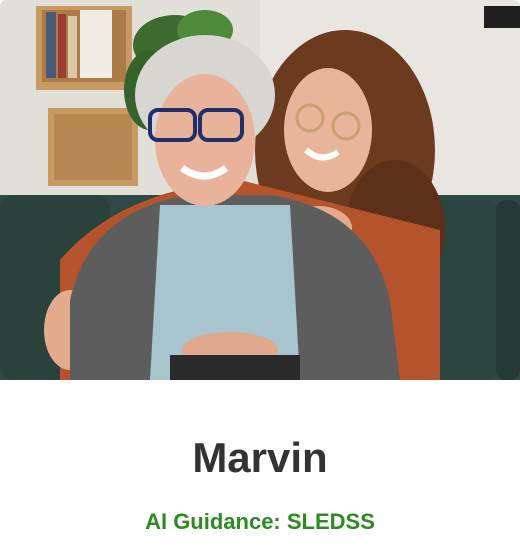 The height and width of the screenshot is (553, 520). I want to click on card-title: Marvin, so click(260, 457).